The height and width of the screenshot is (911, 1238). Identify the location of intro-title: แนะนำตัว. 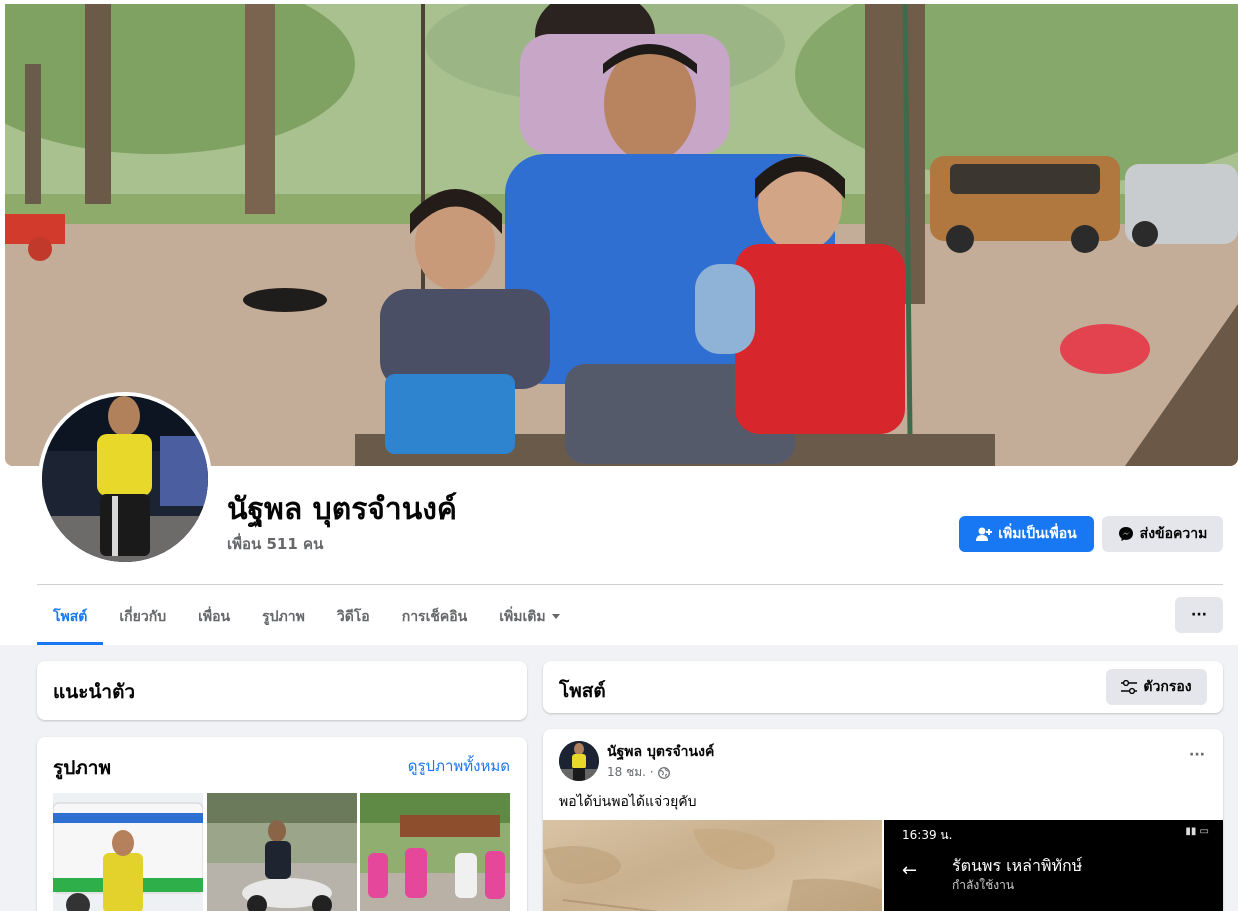
(94, 692).